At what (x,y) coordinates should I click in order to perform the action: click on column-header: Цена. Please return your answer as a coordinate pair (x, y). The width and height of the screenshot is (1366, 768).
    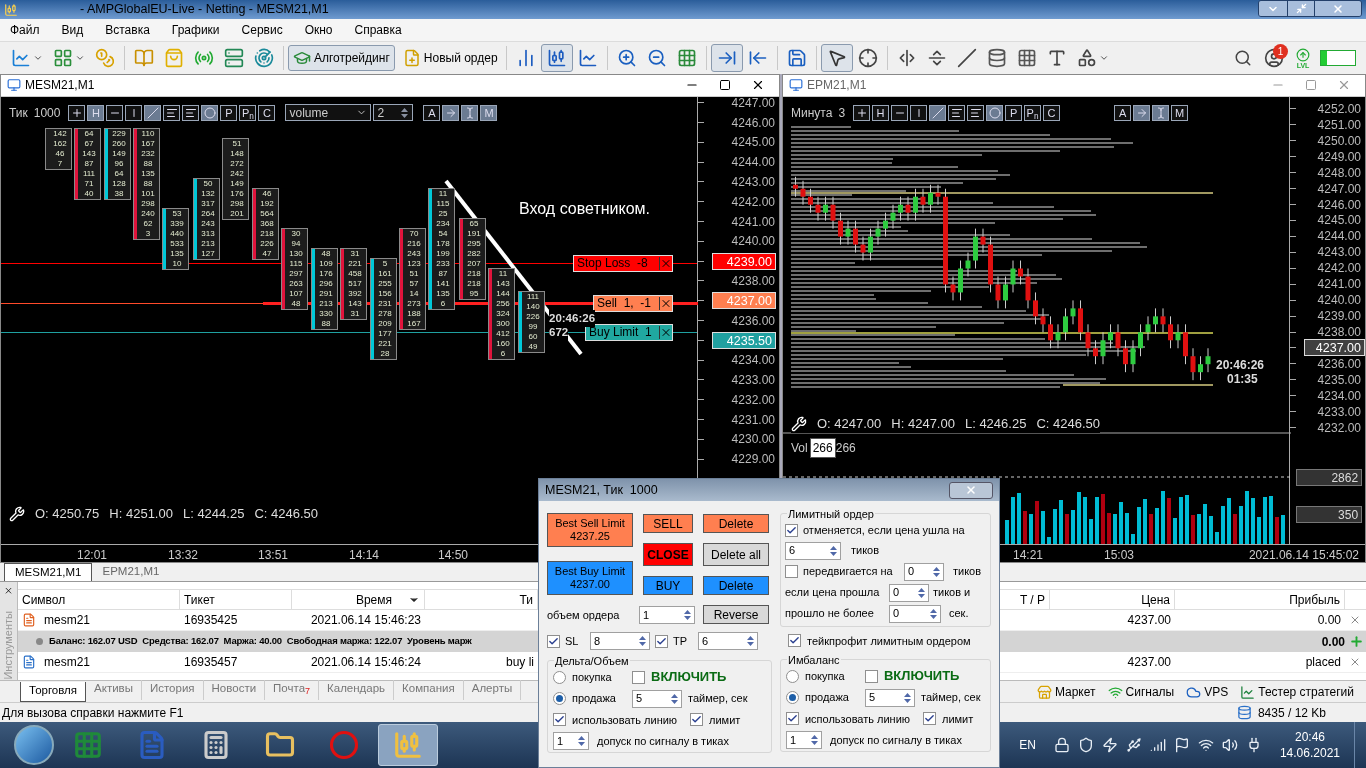
    Looking at the image, I should click on (1155, 599).